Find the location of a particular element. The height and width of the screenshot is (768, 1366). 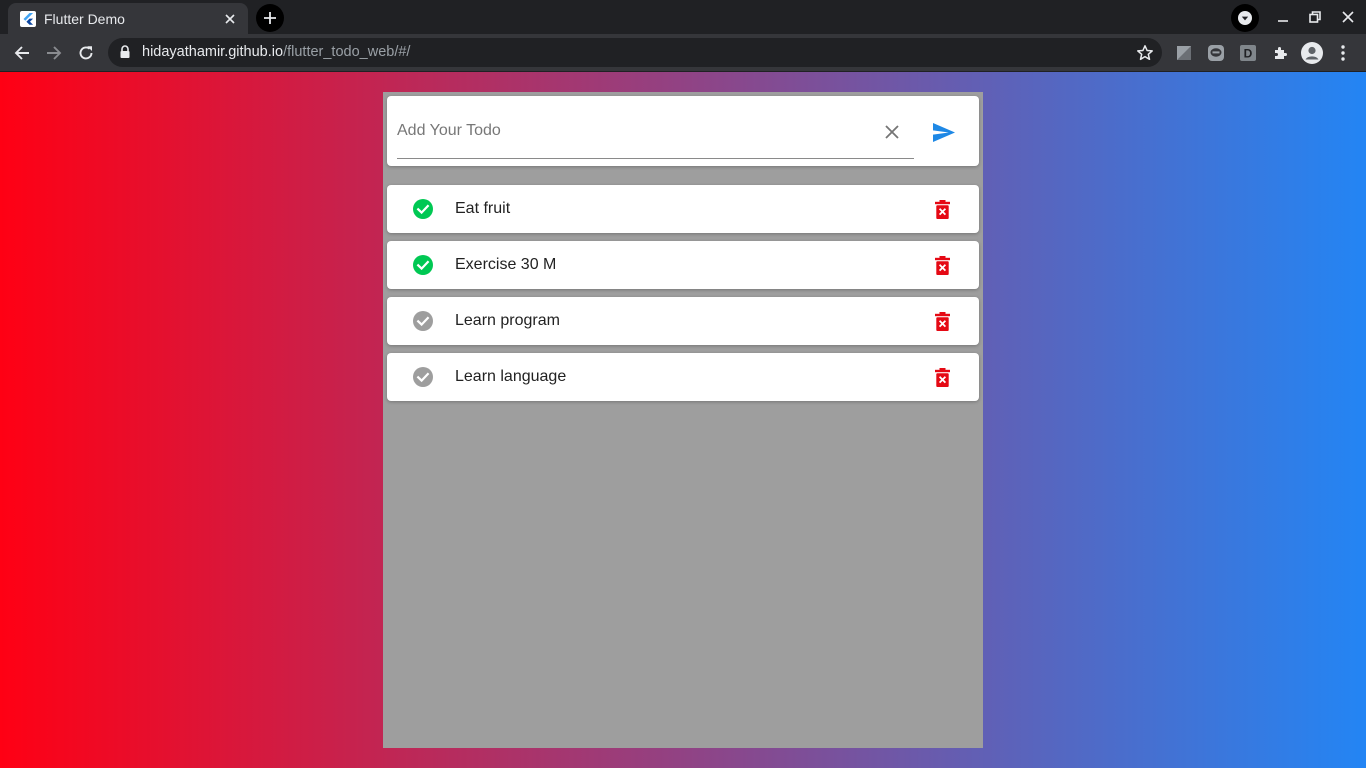

tab-title: Flutter Demo is located at coordinates (84, 18).